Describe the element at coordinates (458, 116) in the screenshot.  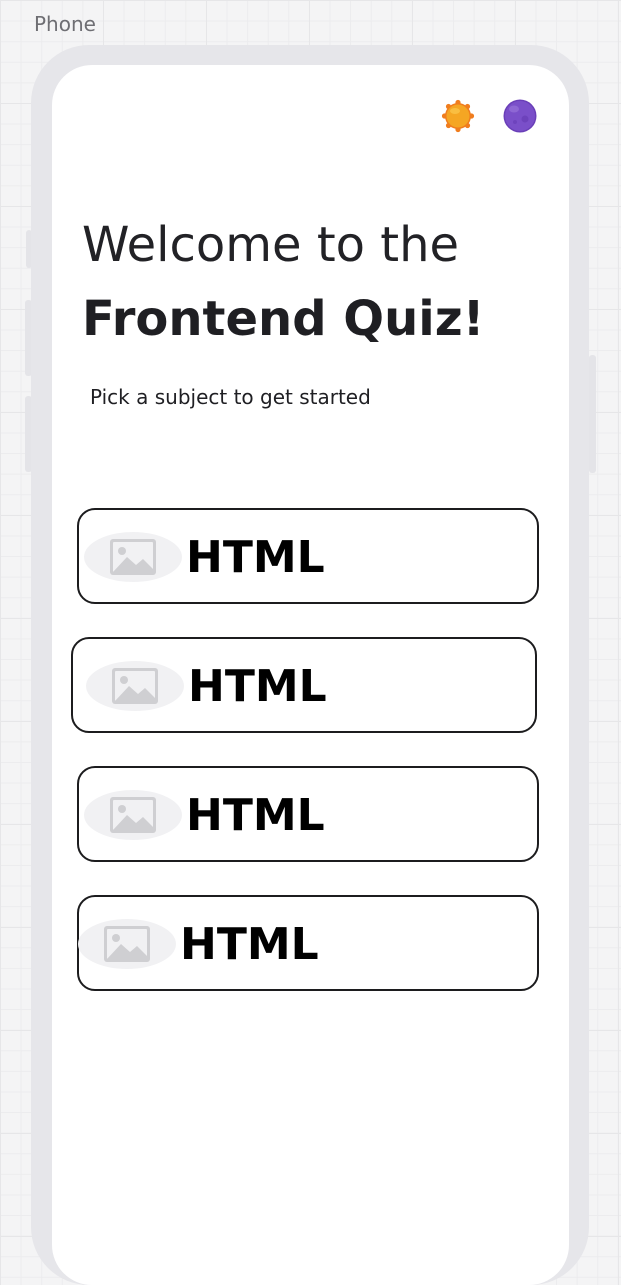
I see `sun-icon` at that location.